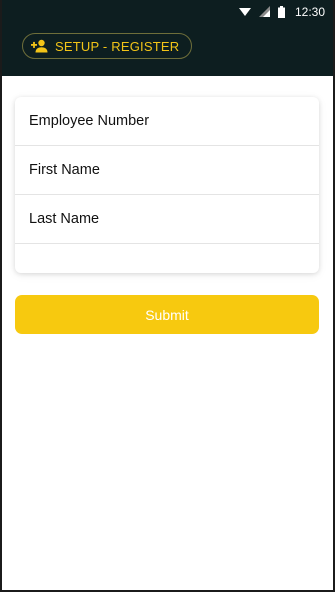 This screenshot has width=335, height=592. What do you see at coordinates (40, 46) in the screenshot?
I see `add-person-icon` at bounding box center [40, 46].